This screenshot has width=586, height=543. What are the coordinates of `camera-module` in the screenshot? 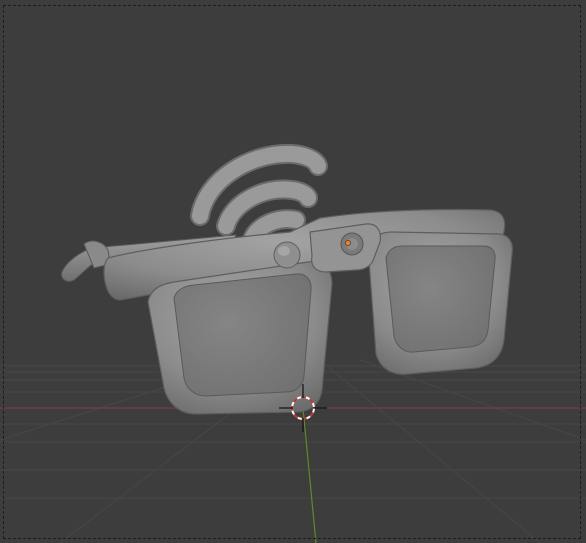 It's located at (345, 248).